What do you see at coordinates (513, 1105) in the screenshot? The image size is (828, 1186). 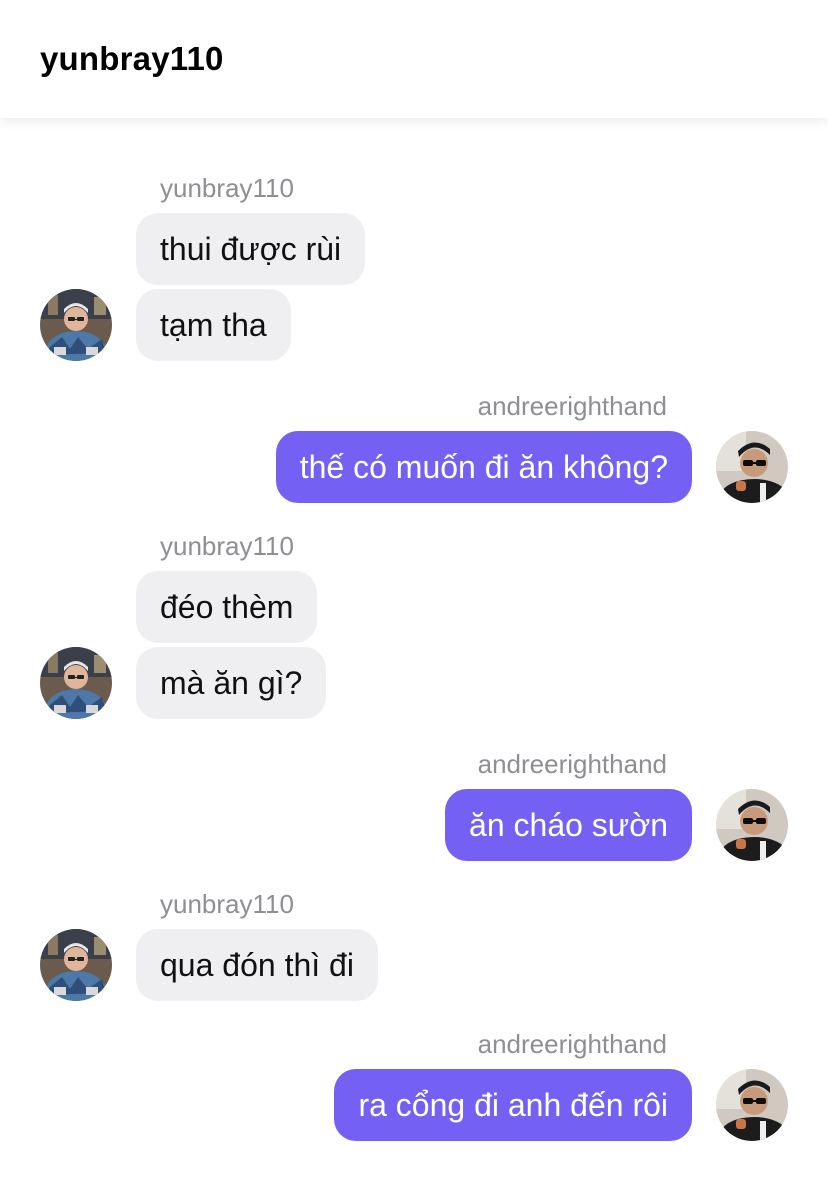 I see `message-bubble-outgoing: ra cổng đi anh đến rôi` at bounding box center [513, 1105].